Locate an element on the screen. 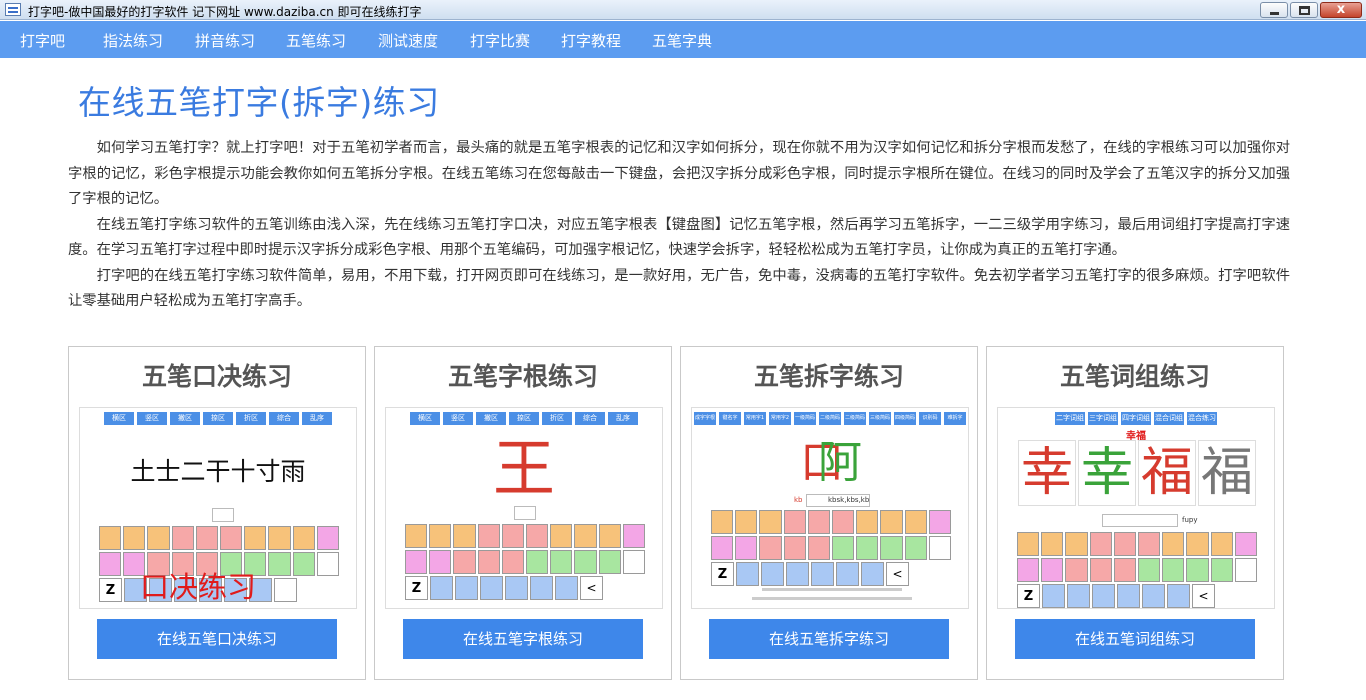  window-controls: x is located at coordinates (1310, 10).